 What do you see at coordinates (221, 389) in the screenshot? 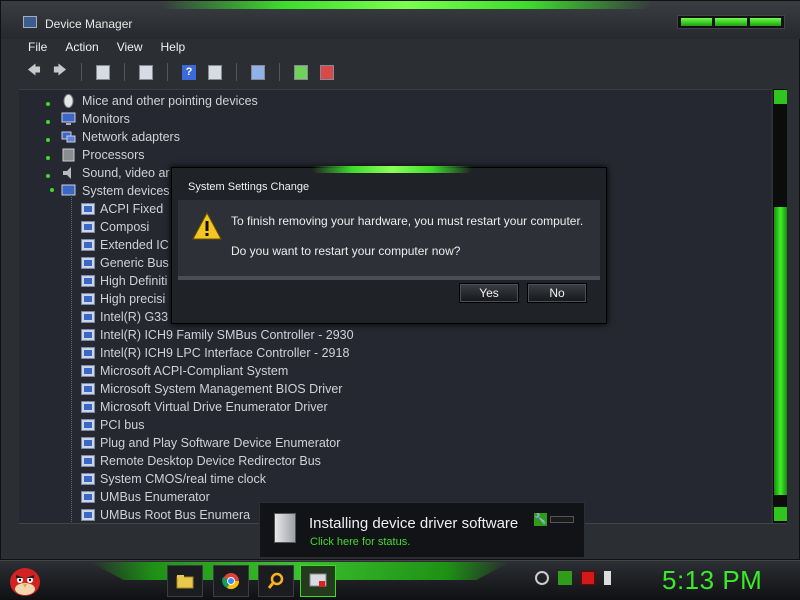
I see `device-label: Microsoft System Management BIOS Driver` at bounding box center [221, 389].